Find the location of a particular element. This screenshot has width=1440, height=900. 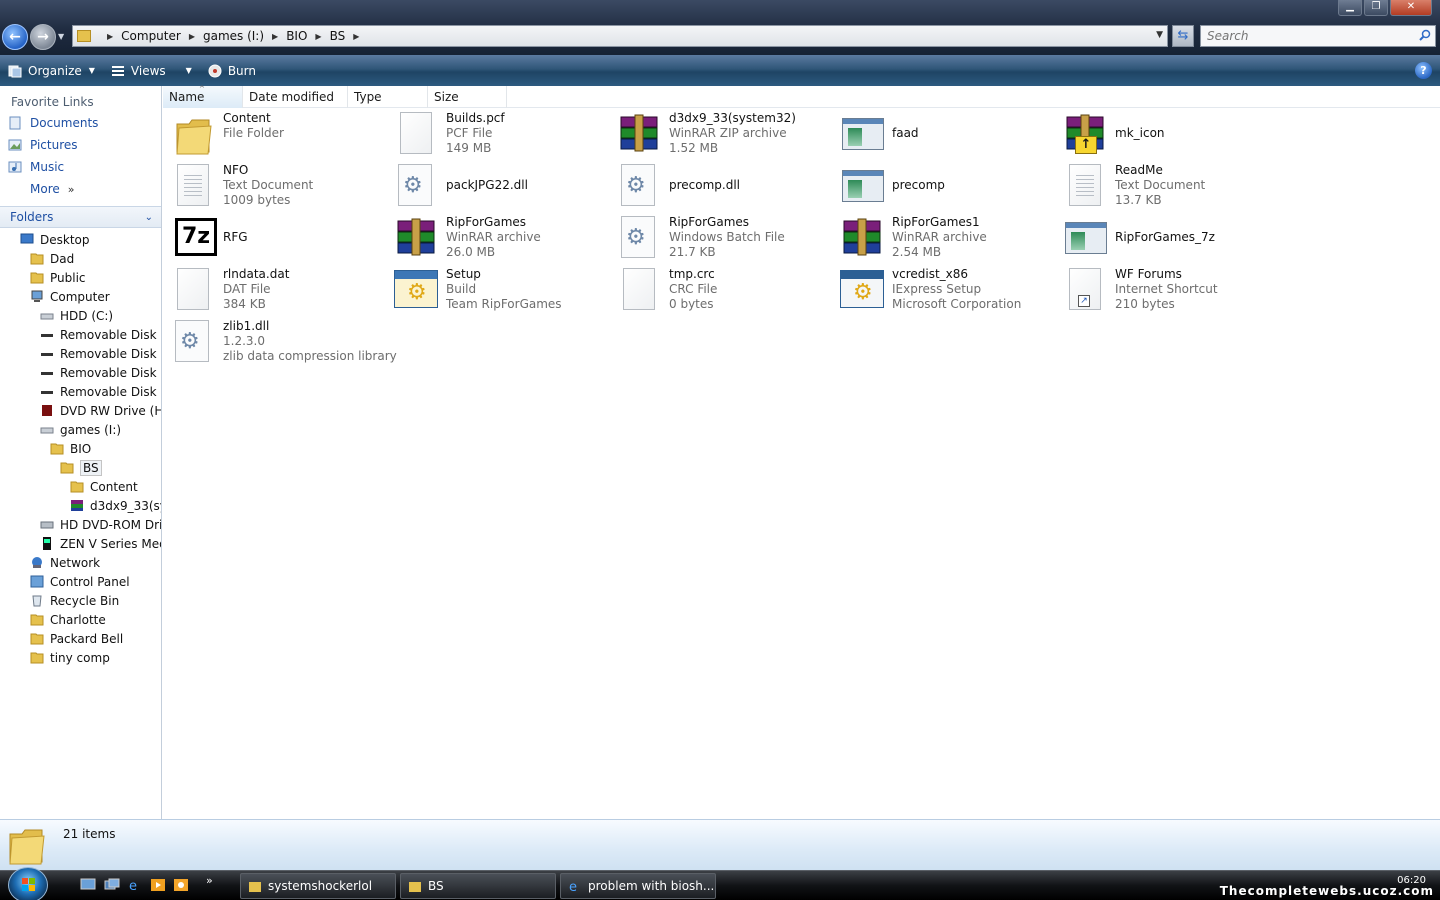

tree-item: Recycle Bin is located at coordinates (80, 600).